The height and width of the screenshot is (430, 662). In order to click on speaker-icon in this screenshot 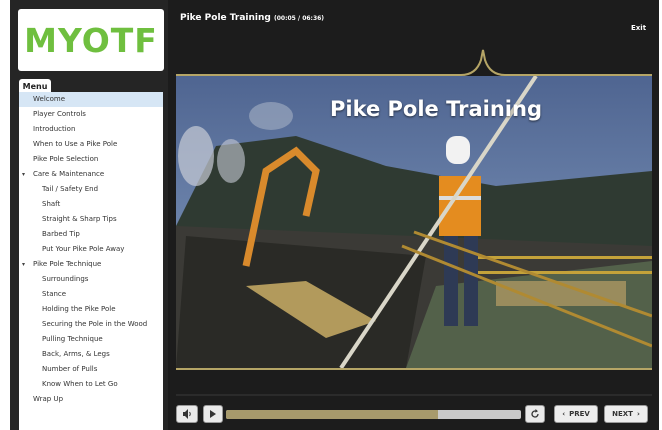, I will do `click(187, 414)`.